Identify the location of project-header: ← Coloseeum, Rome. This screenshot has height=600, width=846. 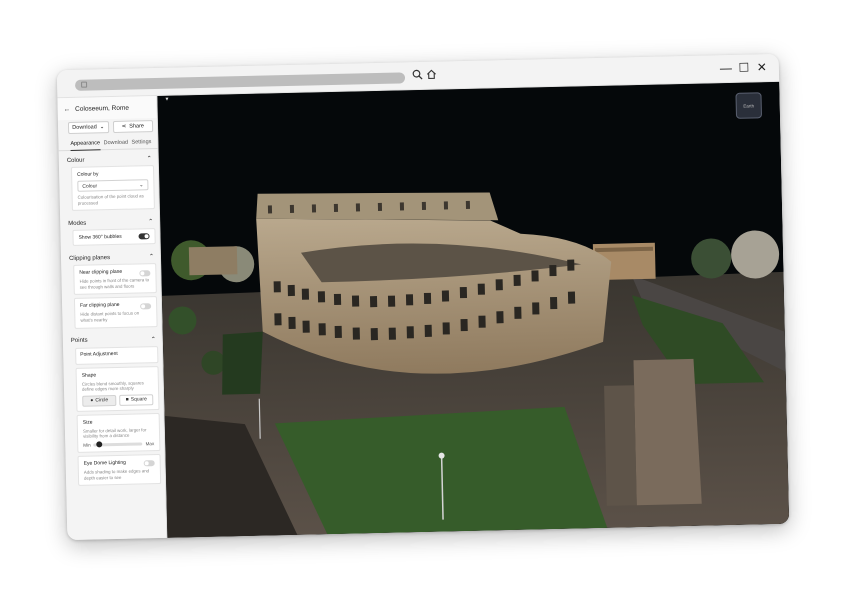
(107, 108).